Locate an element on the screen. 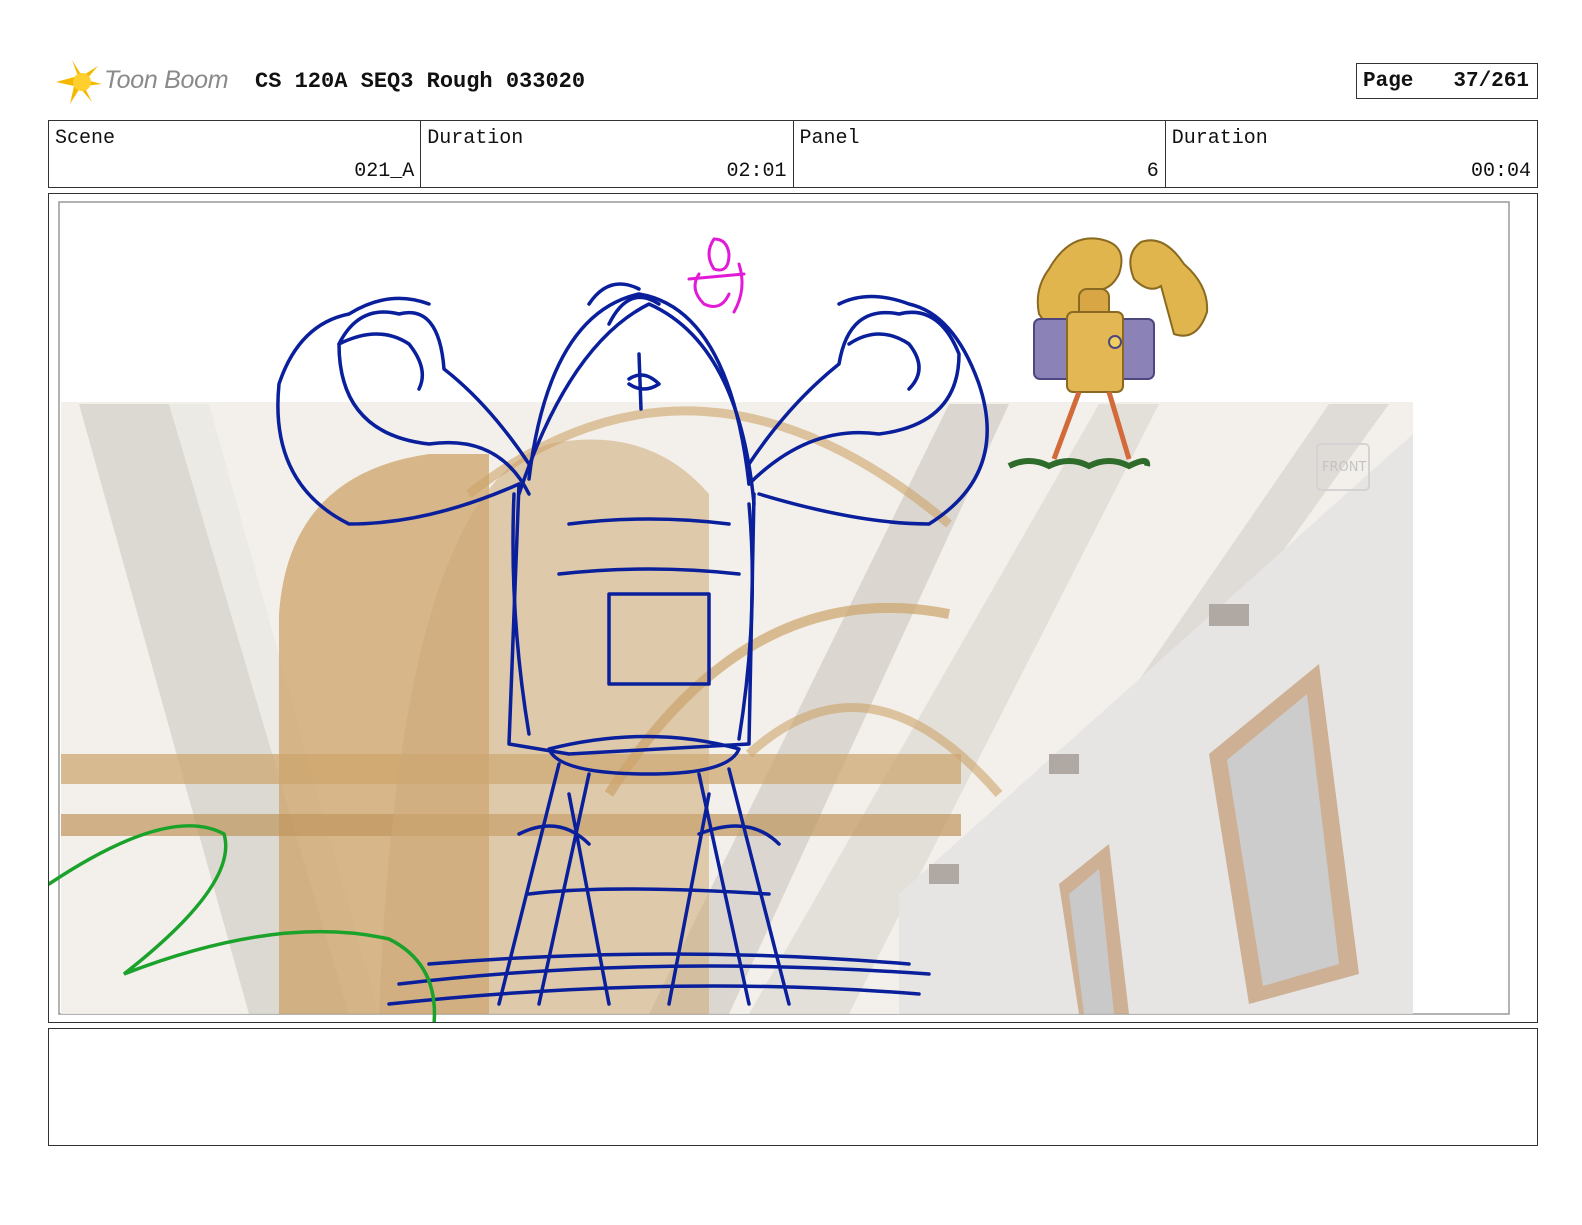  panel-notes is located at coordinates (793, 1087).